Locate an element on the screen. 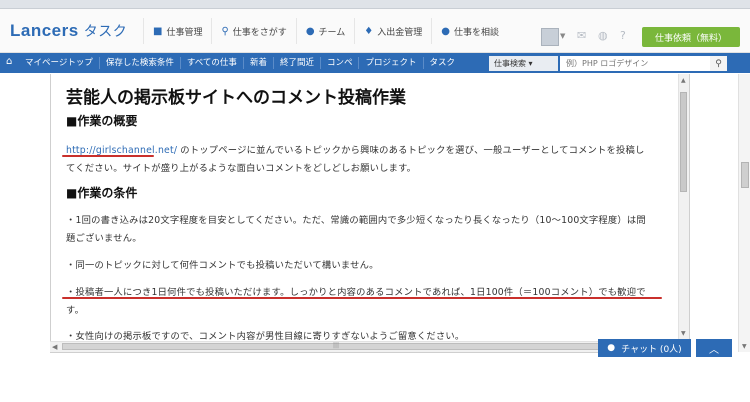 This screenshot has width=750, height=402. chevron-up-icon: ︿ is located at coordinates (714, 350).